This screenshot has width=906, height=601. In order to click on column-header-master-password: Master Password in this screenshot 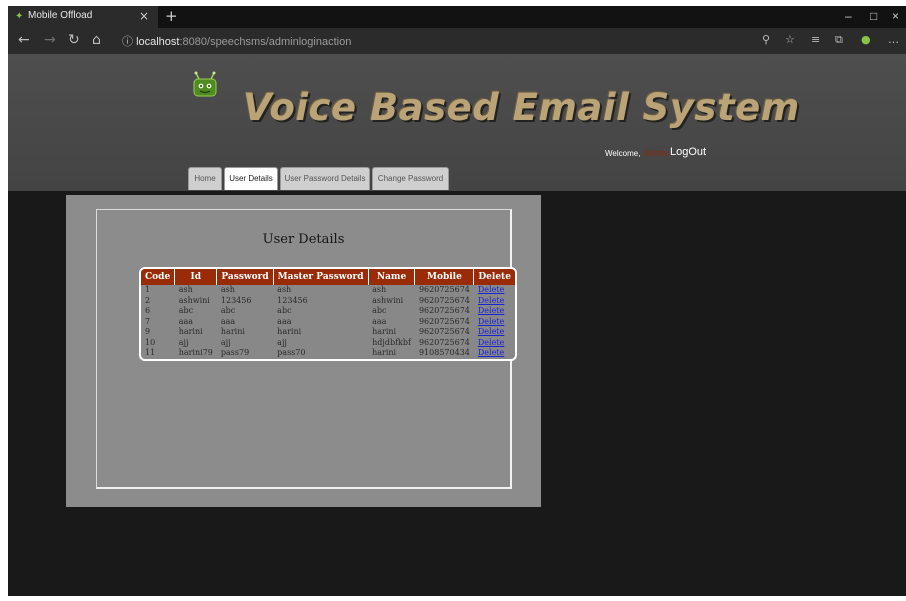, I will do `click(321, 277)`.